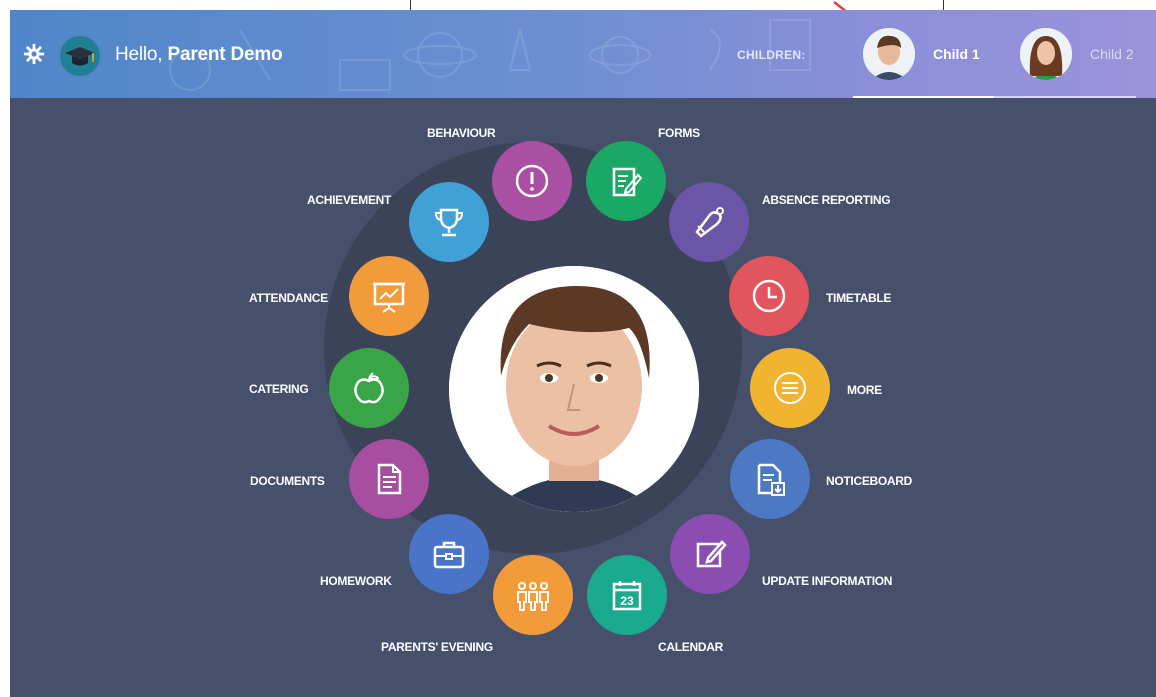 Image resolution: width=1156 pixels, height=697 pixels. I want to click on attendance-label: ATTENDANCE, so click(288, 298).